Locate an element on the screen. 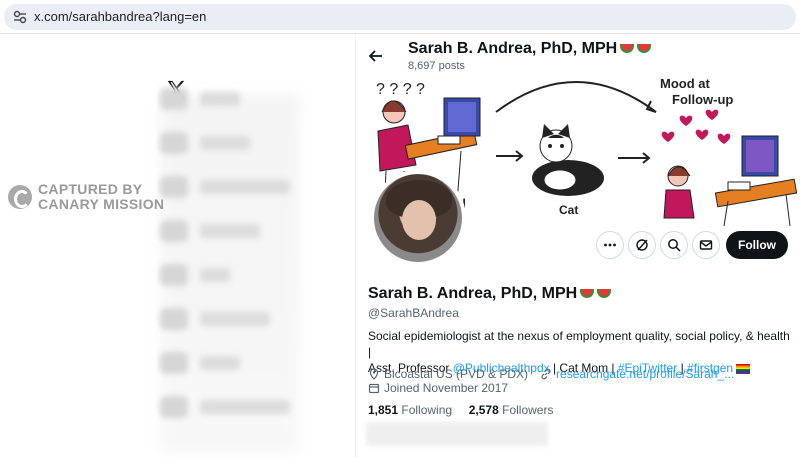 The height and width of the screenshot is (457, 800). avatar is located at coordinates (418, 218).